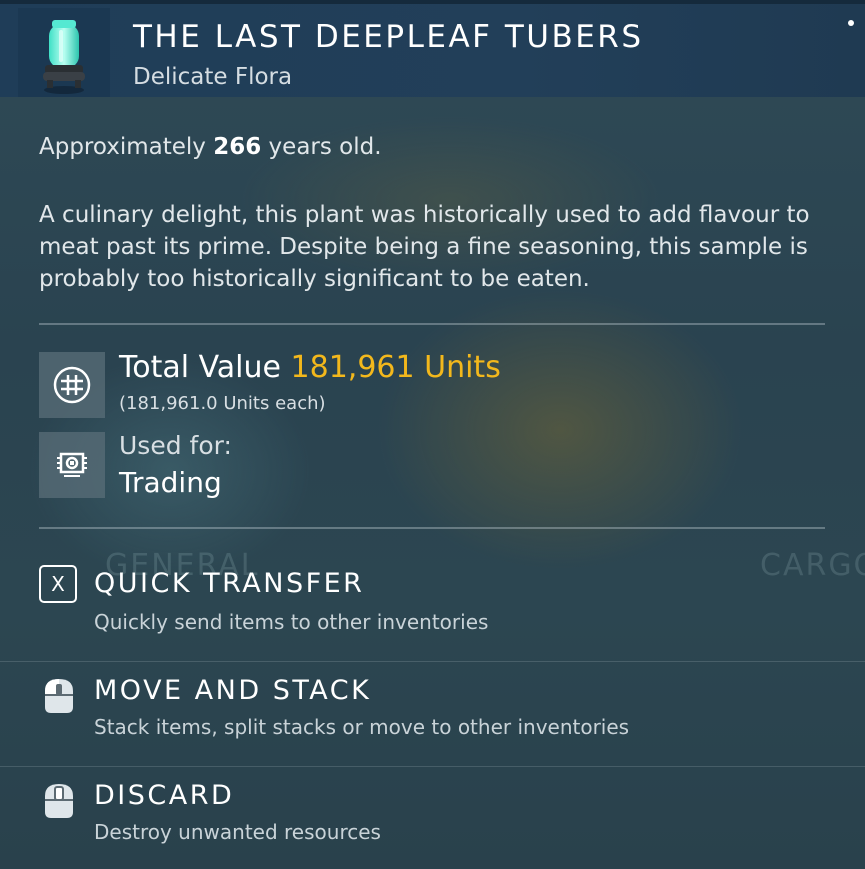 This screenshot has height=869, width=865. I want to click on discard-description: Destroy unwanted resources, so click(237, 832).